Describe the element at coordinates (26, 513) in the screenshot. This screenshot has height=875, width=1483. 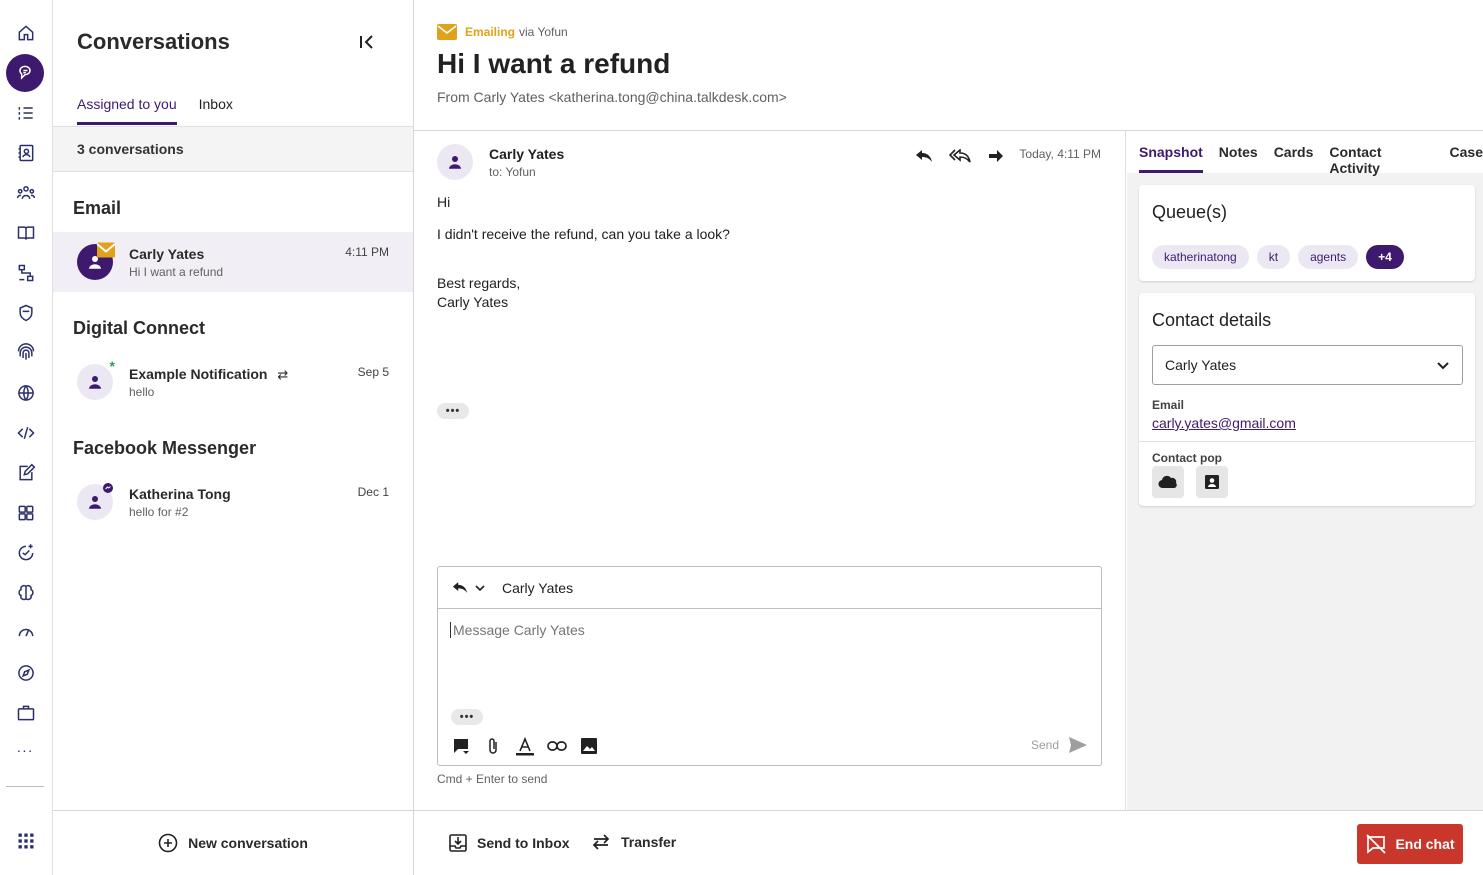
I see `apps-grid-icon` at that location.